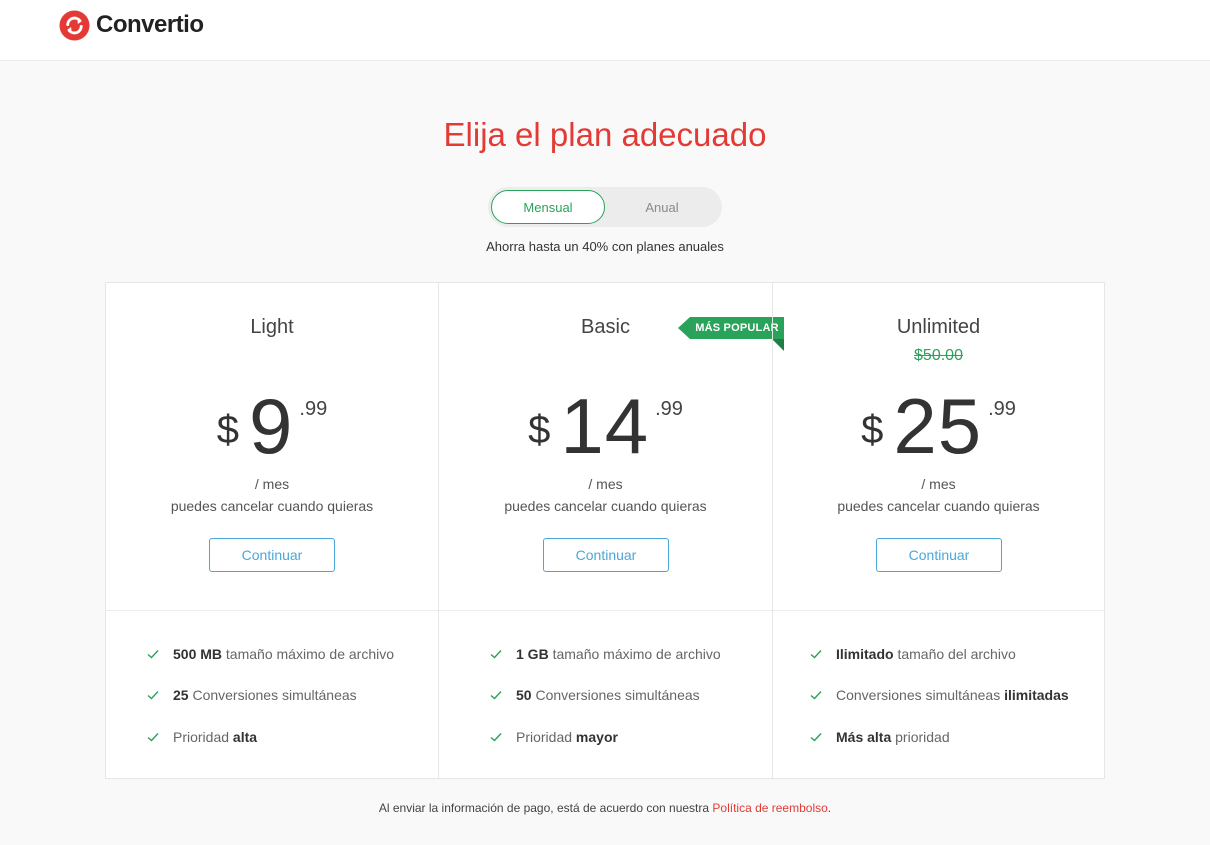 This screenshot has width=1210, height=845. I want to click on badge-label: MÁS POPULAR, so click(737, 328).